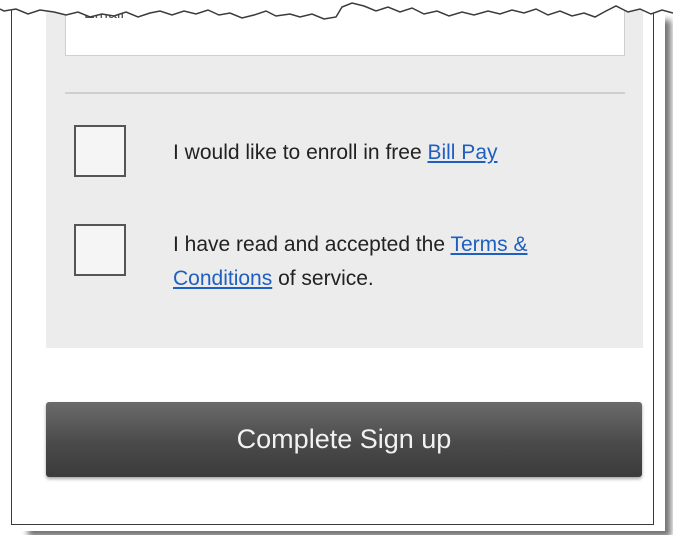 This screenshot has height=535, width=673. What do you see at coordinates (462, 152) in the screenshot?
I see `bill-pay-link: Bill Pay` at bounding box center [462, 152].